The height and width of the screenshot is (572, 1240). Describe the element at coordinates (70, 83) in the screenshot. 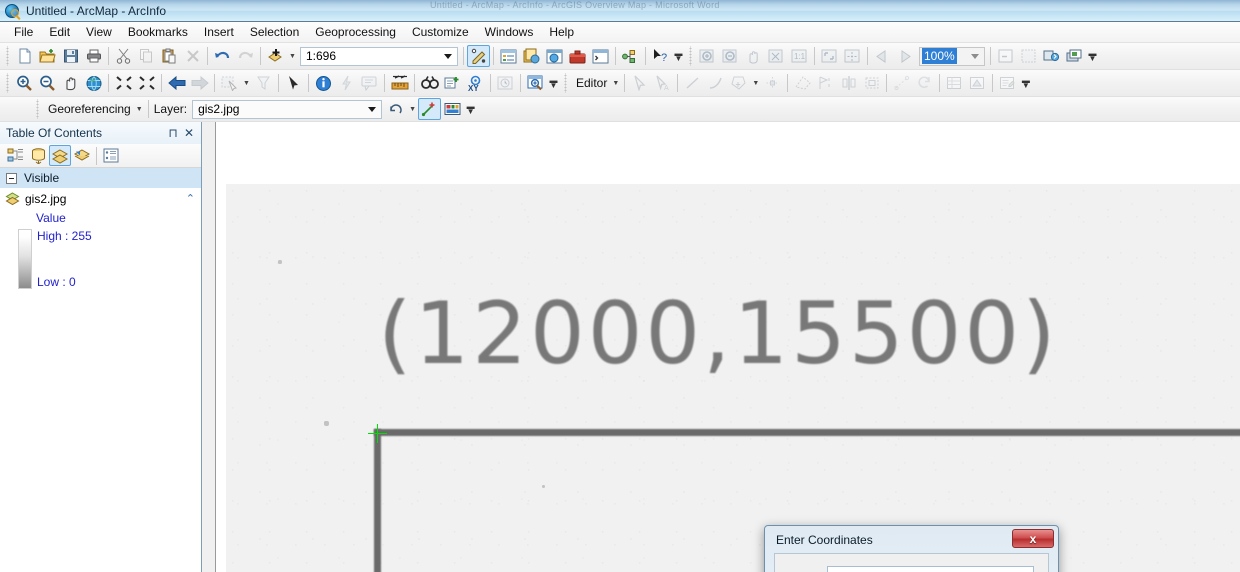

I see `pan-icon` at that location.